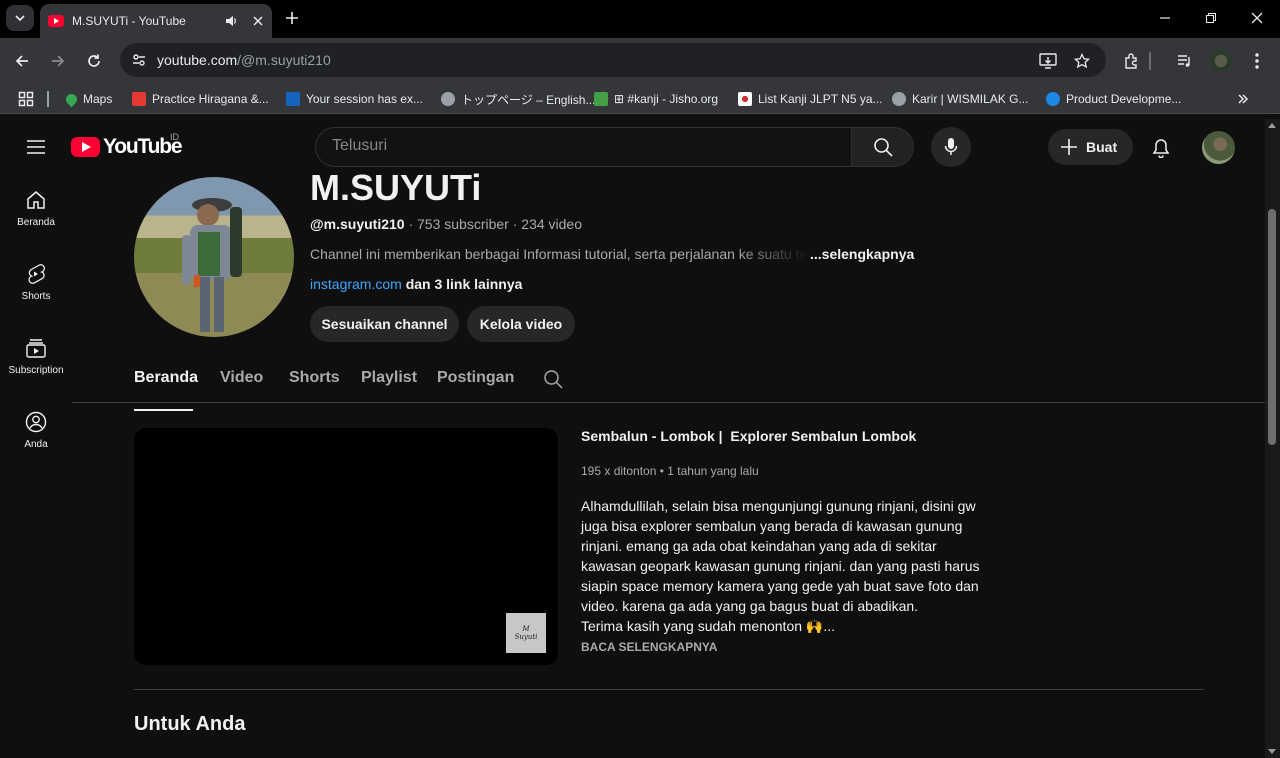 The height and width of the screenshot is (758, 1280). What do you see at coordinates (668, 402) in the screenshot?
I see `tabs-divider` at bounding box center [668, 402].